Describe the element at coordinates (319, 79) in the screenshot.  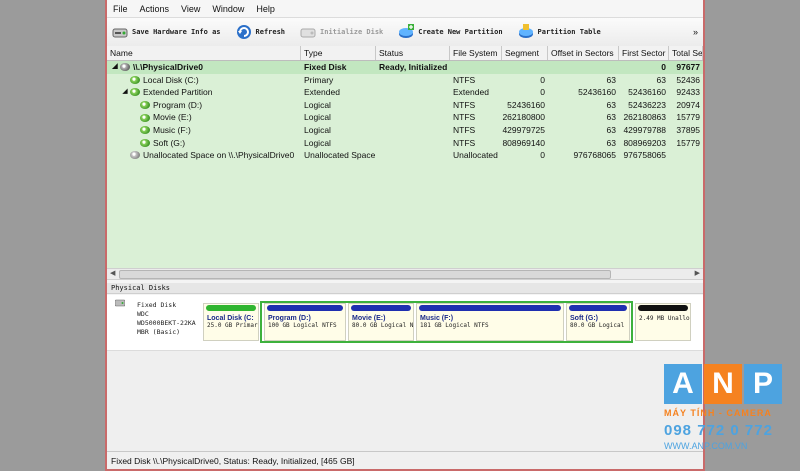
I see `row-type: Primary` at that location.